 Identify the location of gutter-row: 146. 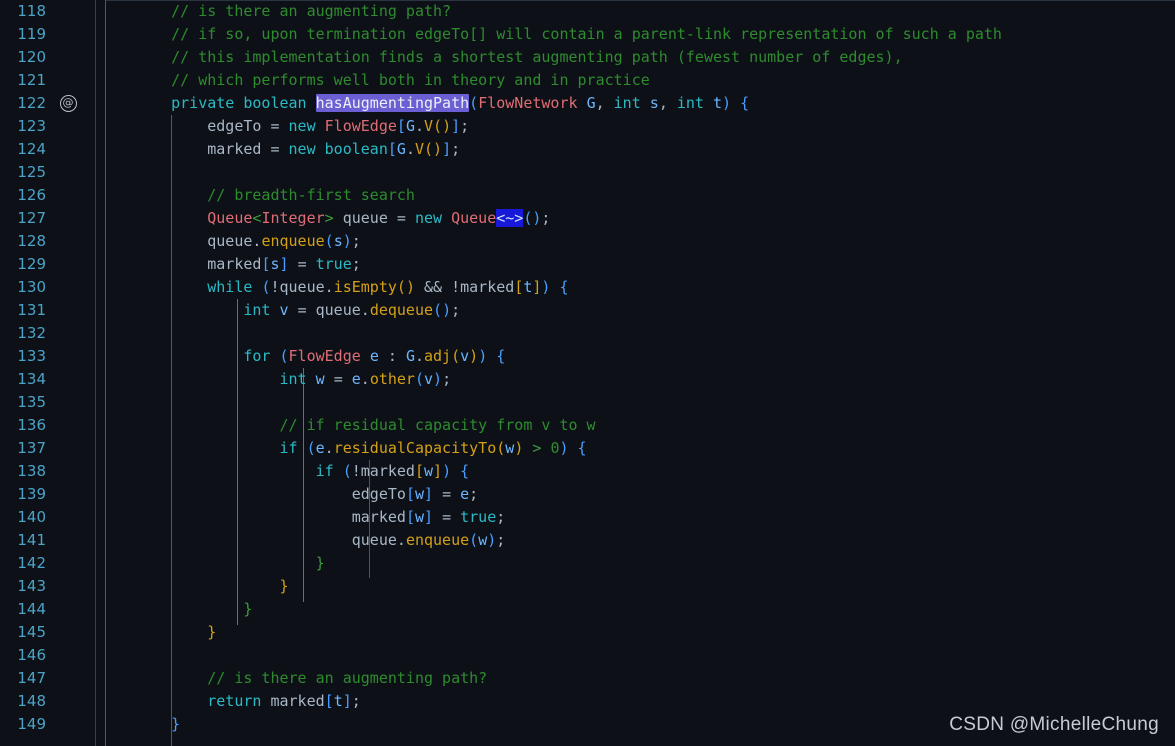
(47, 655).